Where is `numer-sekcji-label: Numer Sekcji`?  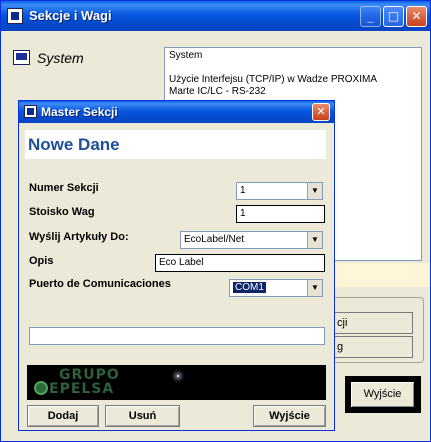
numer-sekcji-label: Numer Sekcji is located at coordinates (64, 188).